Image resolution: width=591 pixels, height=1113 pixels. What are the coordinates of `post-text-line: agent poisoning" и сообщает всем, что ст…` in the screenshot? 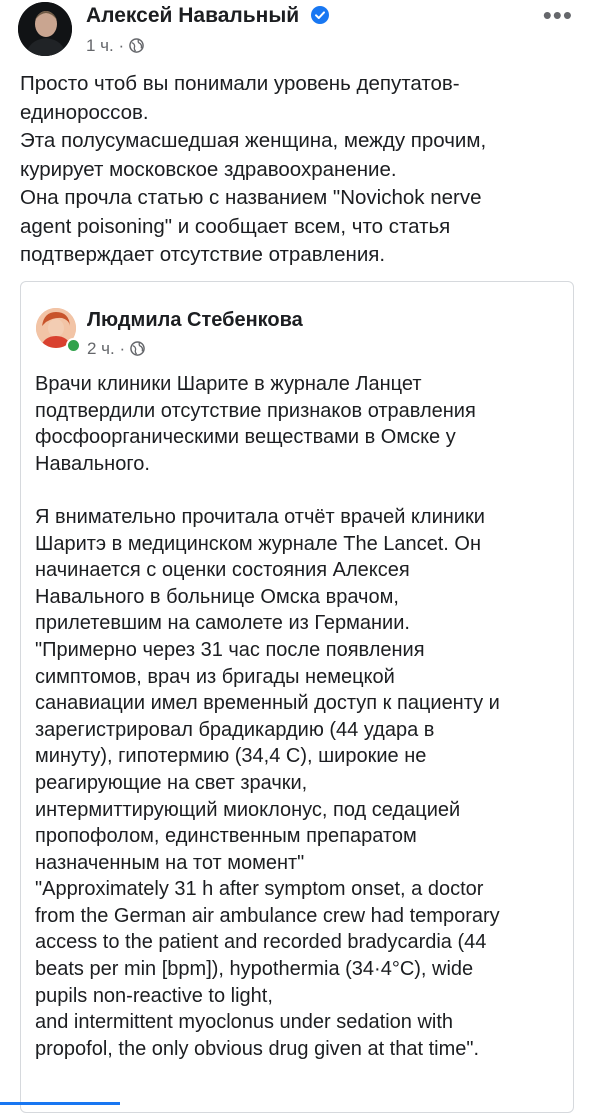 It's located at (235, 226).